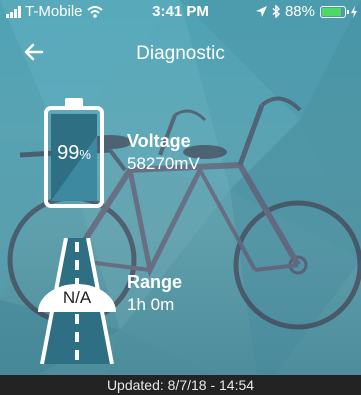 The width and height of the screenshot is (361, 395). What do you see at coordinates (180, 53) in the screenshot?
I see `page-title: Diagnostic` at bounding box center [180, 53].